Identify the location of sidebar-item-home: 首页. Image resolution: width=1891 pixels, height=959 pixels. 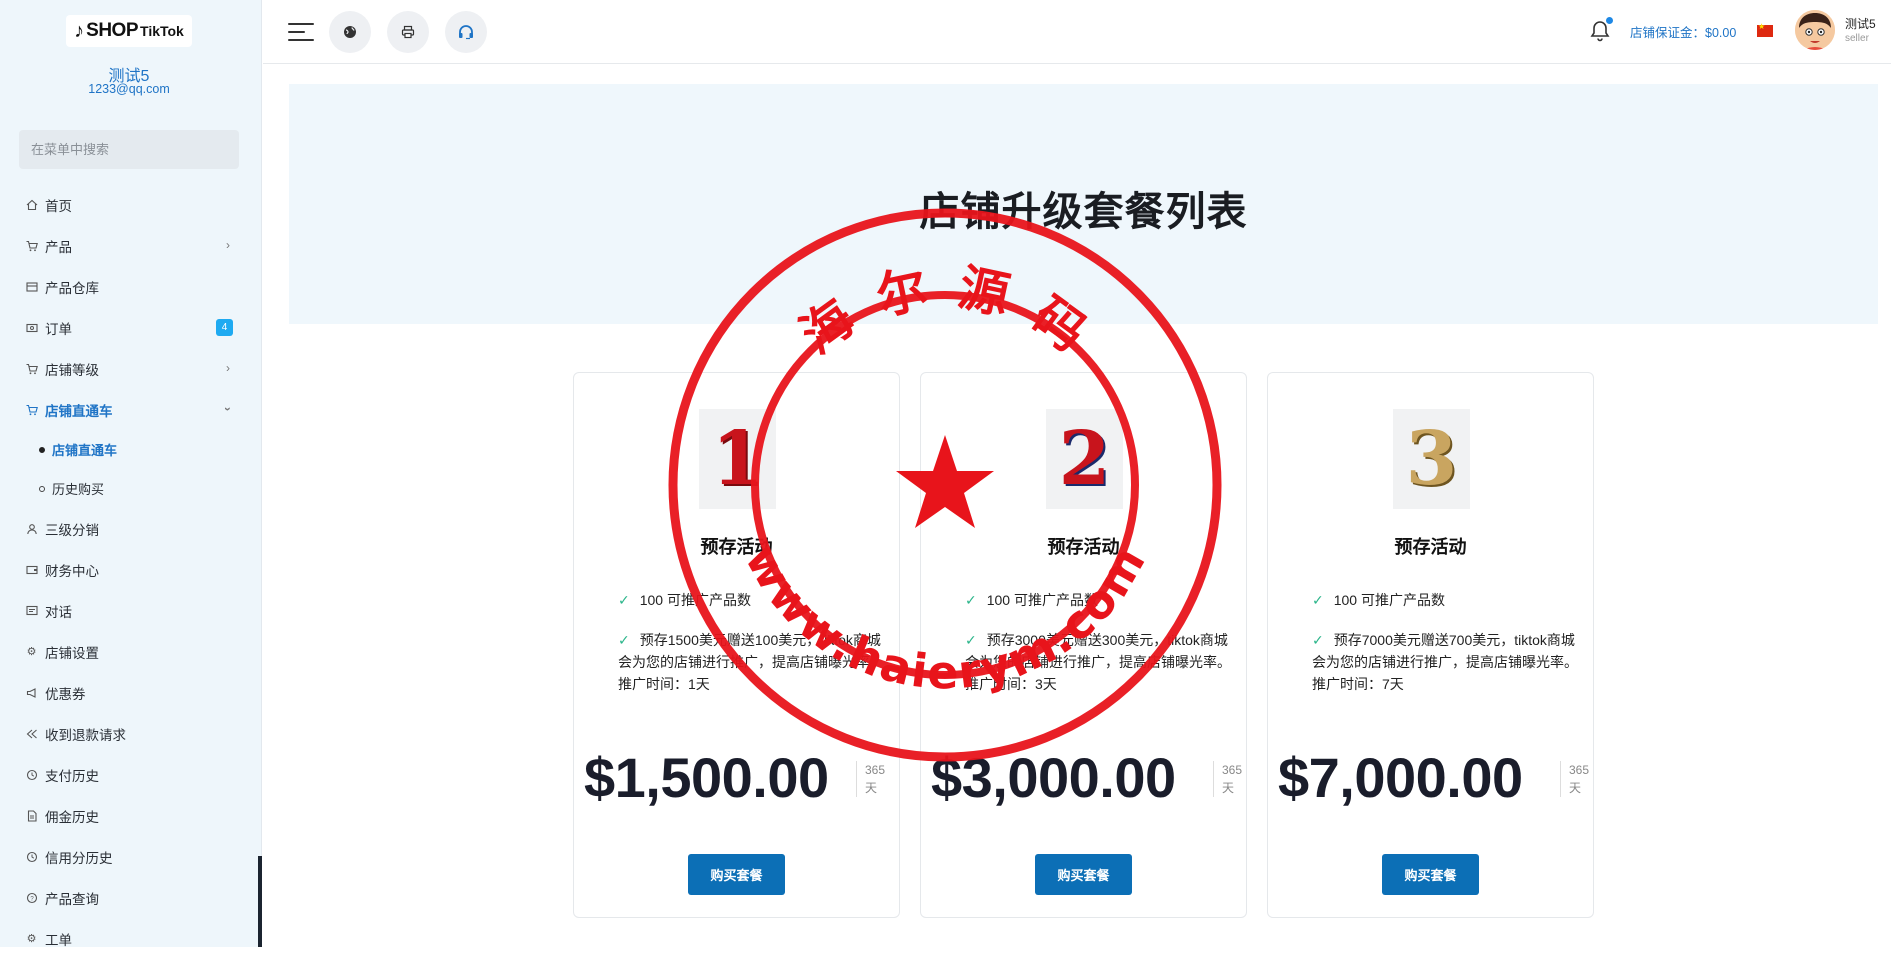
(129, 204).